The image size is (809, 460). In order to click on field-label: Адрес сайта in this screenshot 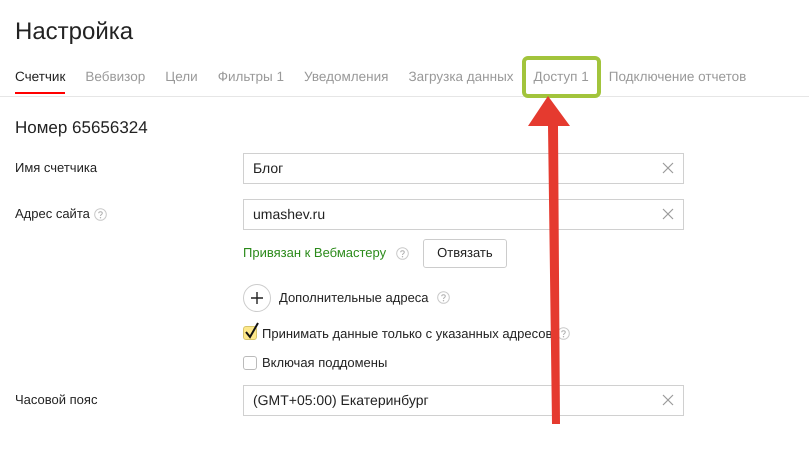, I will do `click(52, 214)`.